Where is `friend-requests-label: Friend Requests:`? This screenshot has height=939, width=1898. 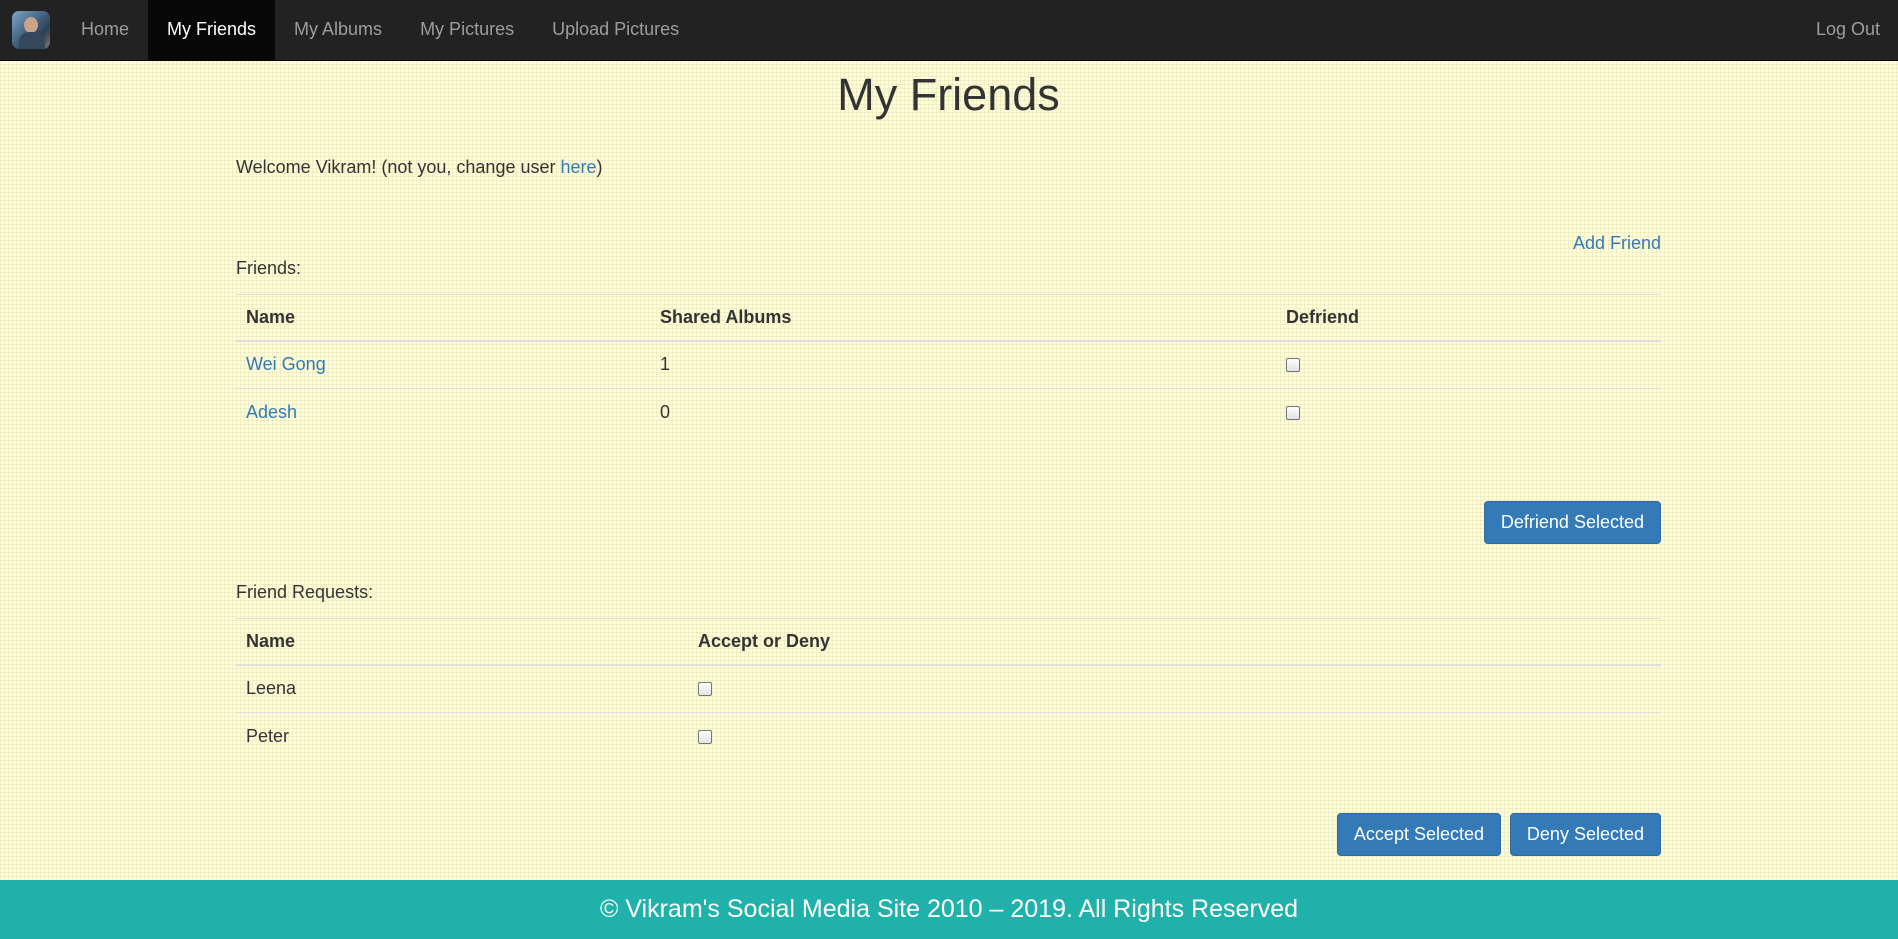 friend-requests-label: Friend Requests: is located at coordinates (305, 592).